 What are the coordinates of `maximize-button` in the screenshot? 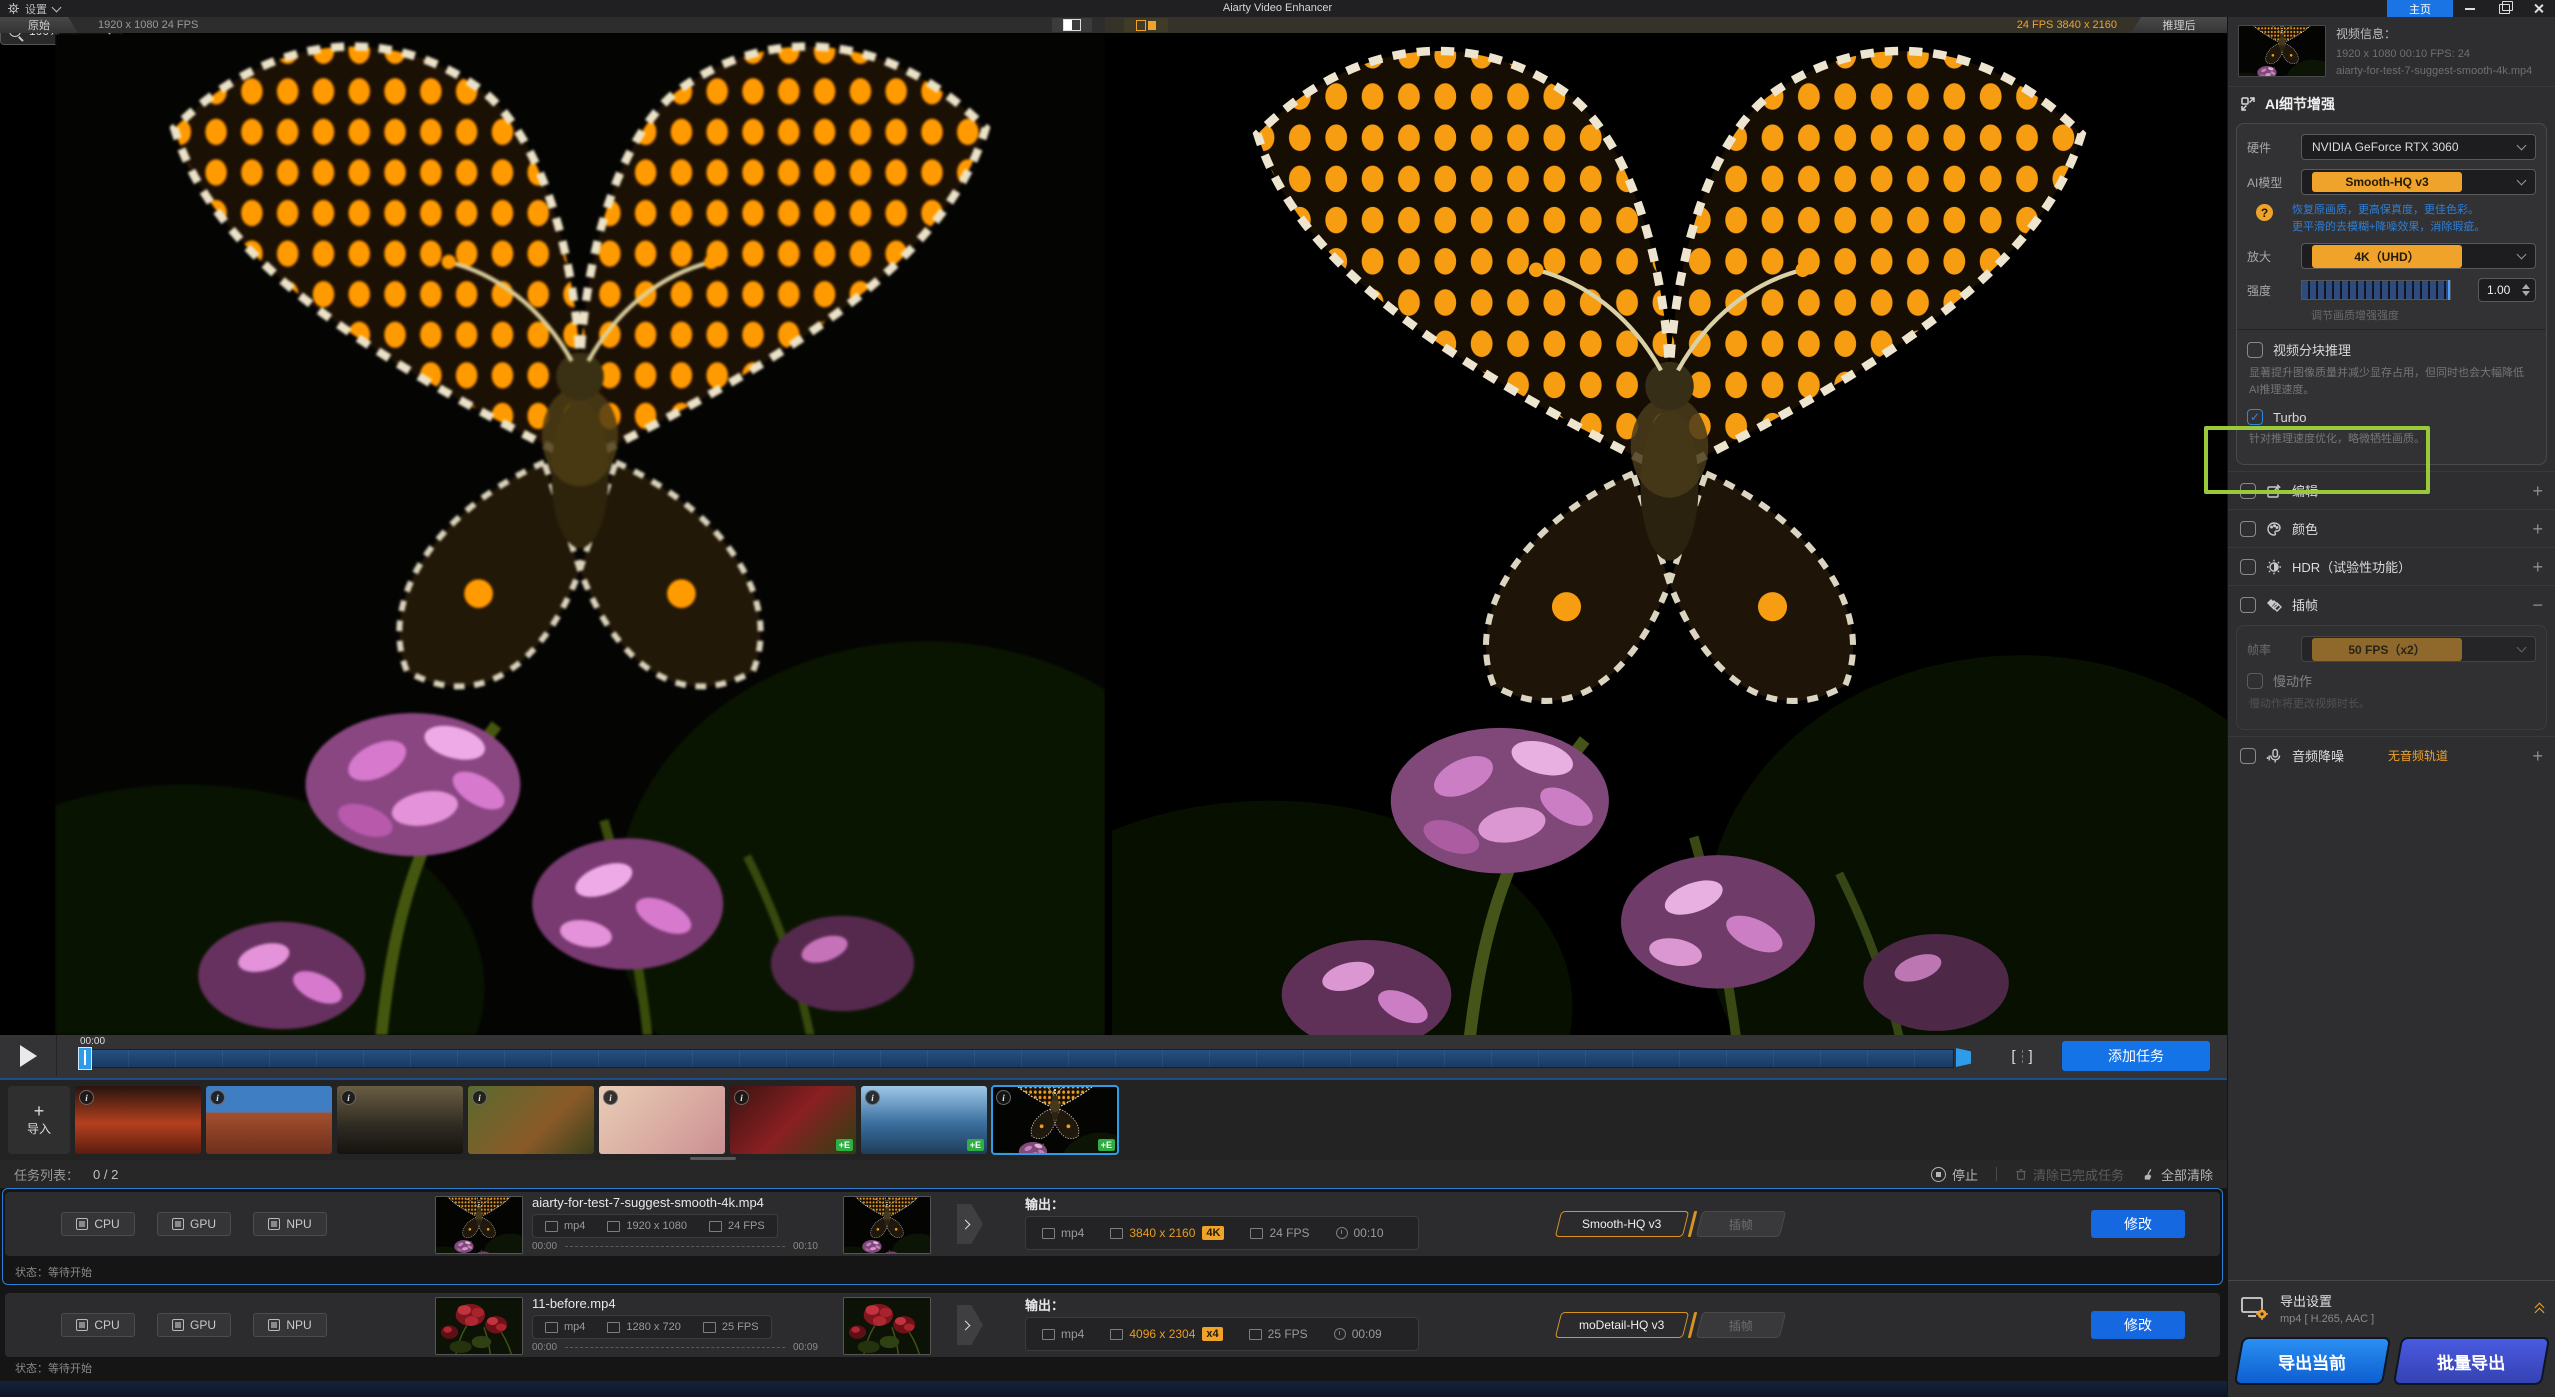 It's located at (2504, 8).